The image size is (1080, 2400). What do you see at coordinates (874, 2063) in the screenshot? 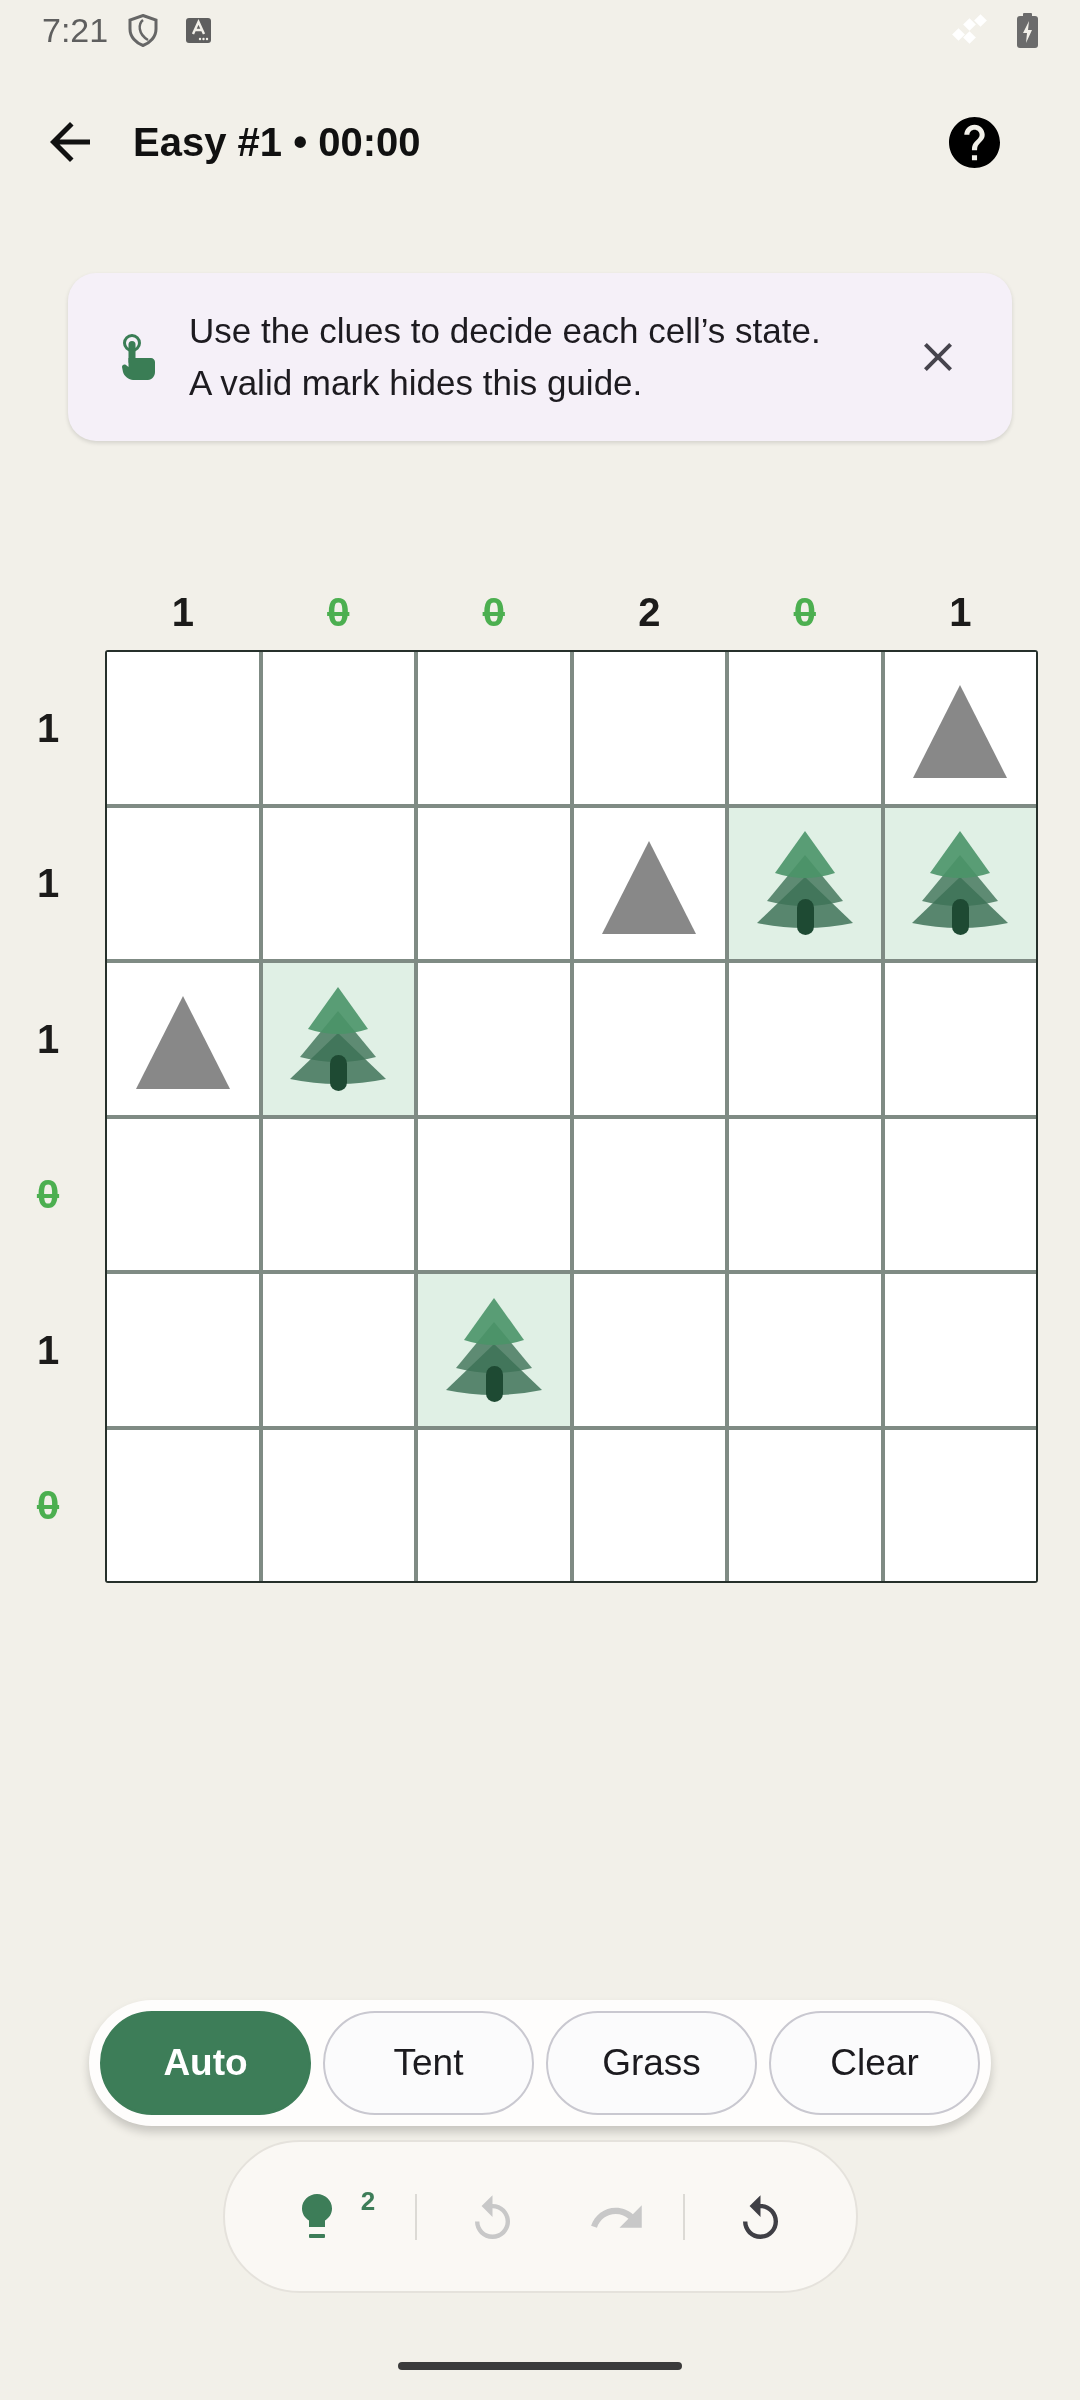
I see `mode-button: Clear` at bounding box center [874, 2063].